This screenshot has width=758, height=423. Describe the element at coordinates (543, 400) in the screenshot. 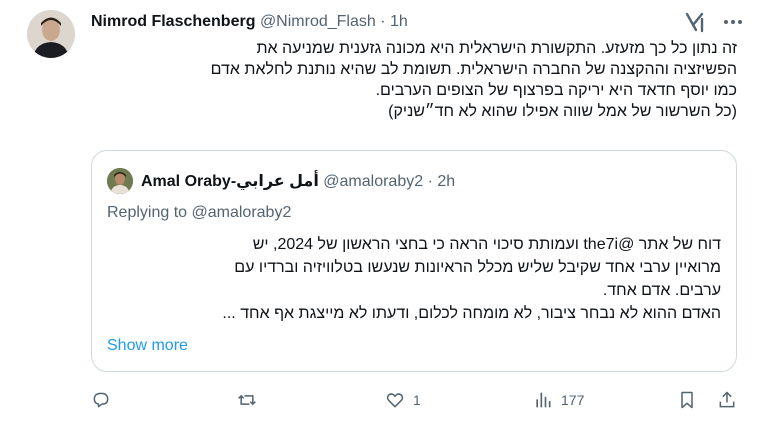

I see `views-icon` at that location.